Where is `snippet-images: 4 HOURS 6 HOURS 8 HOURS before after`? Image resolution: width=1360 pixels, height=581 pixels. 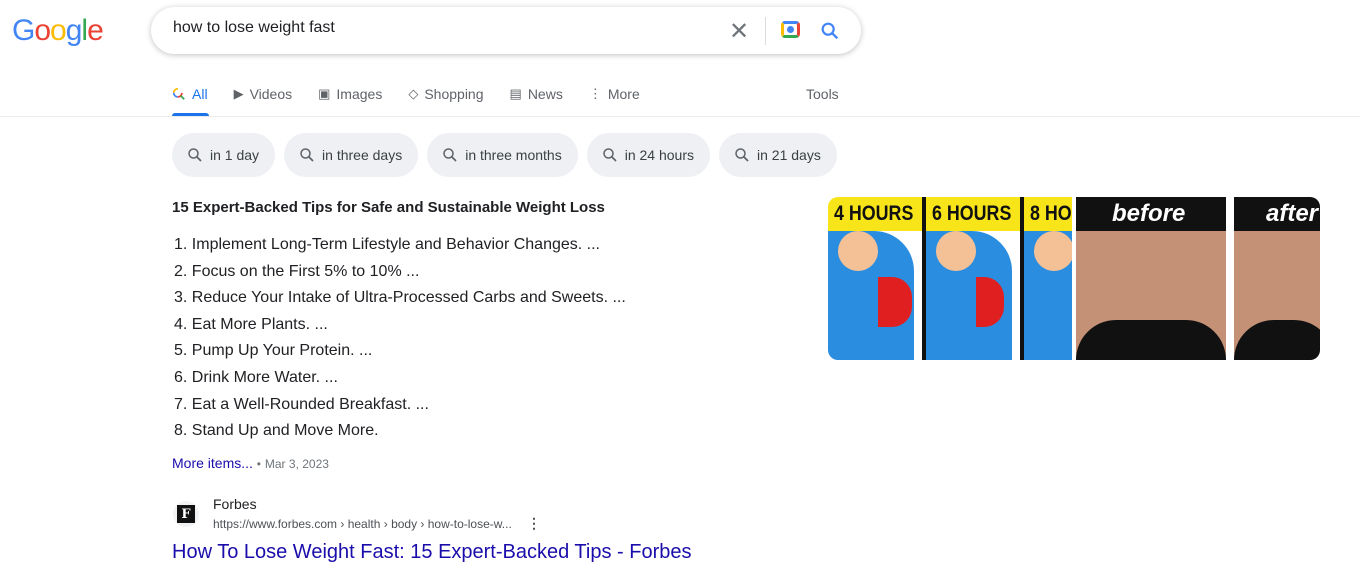 snippet-images: 4 HOURS 6 HOURS 8 HOURS before after is located at coordinates (1074, 278).